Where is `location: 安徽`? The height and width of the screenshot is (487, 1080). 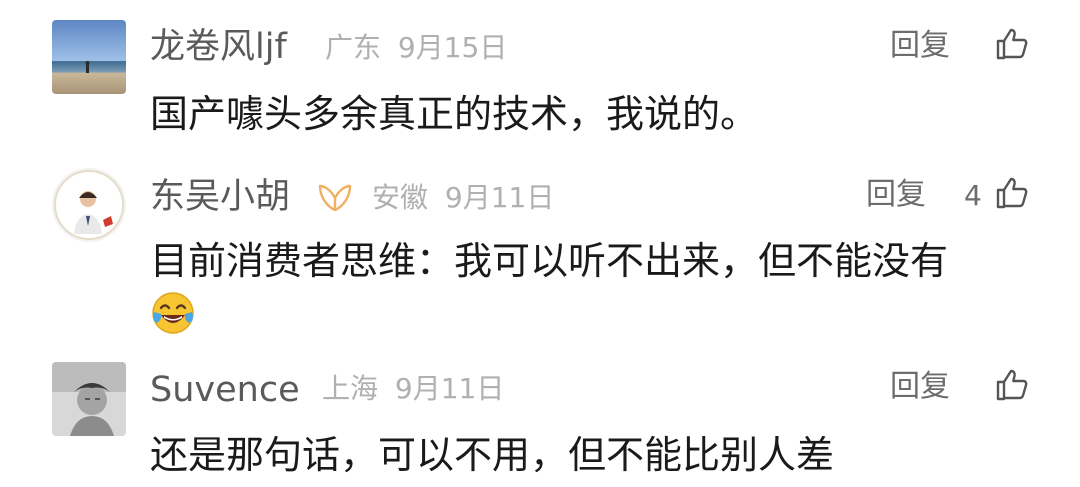 location: 安徽 is located at coordinates (400, 197).